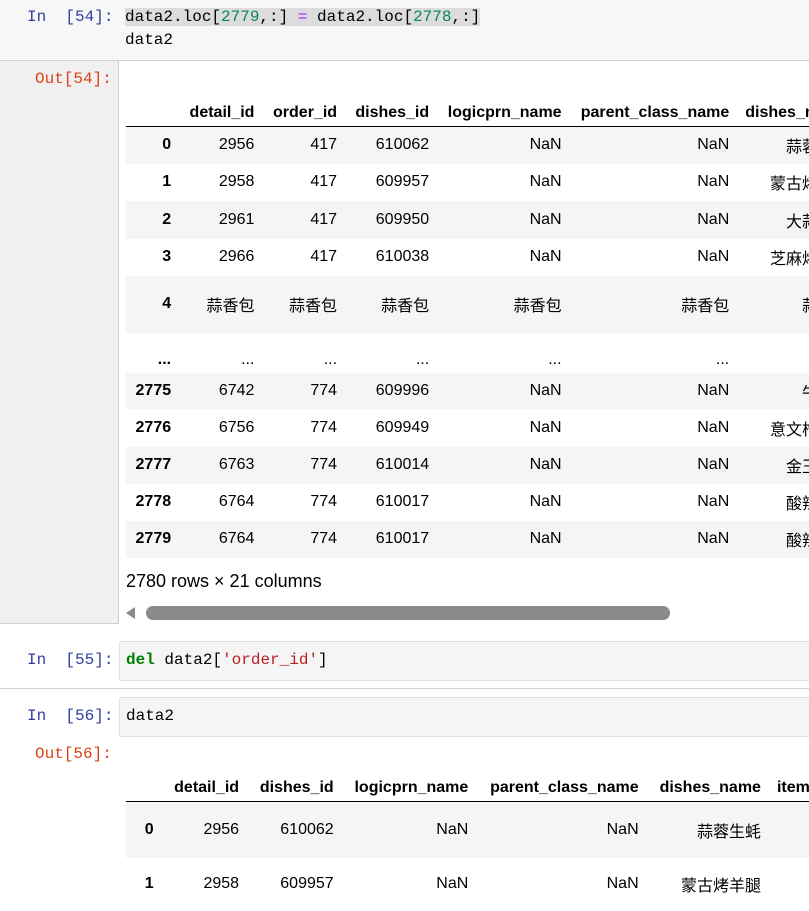 Image resolution: width=809 pixels, height=911 pixels. What do you see at coordinates (467, 219) in the screenshot?
I see `table-row: 2 2961 417 609950 NaN NaN 大蒜` at bounding box center [467, 219].